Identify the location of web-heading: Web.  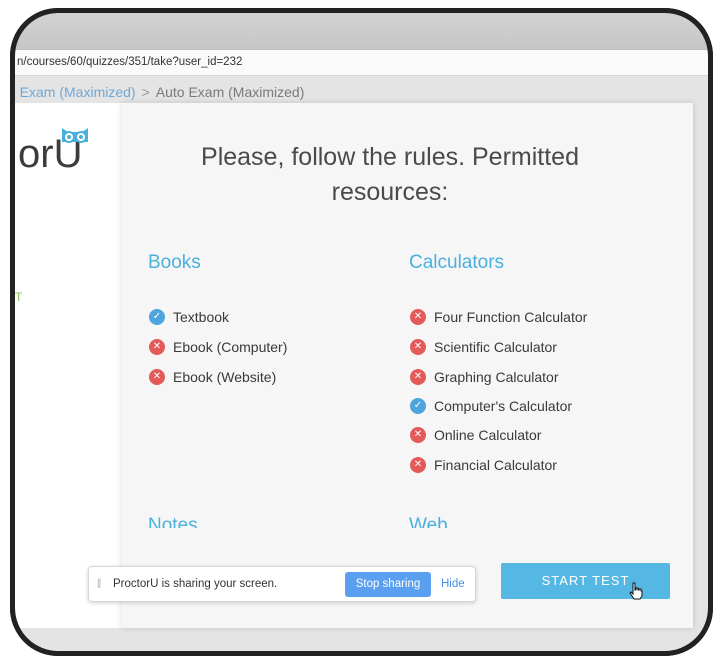
(428, 521).